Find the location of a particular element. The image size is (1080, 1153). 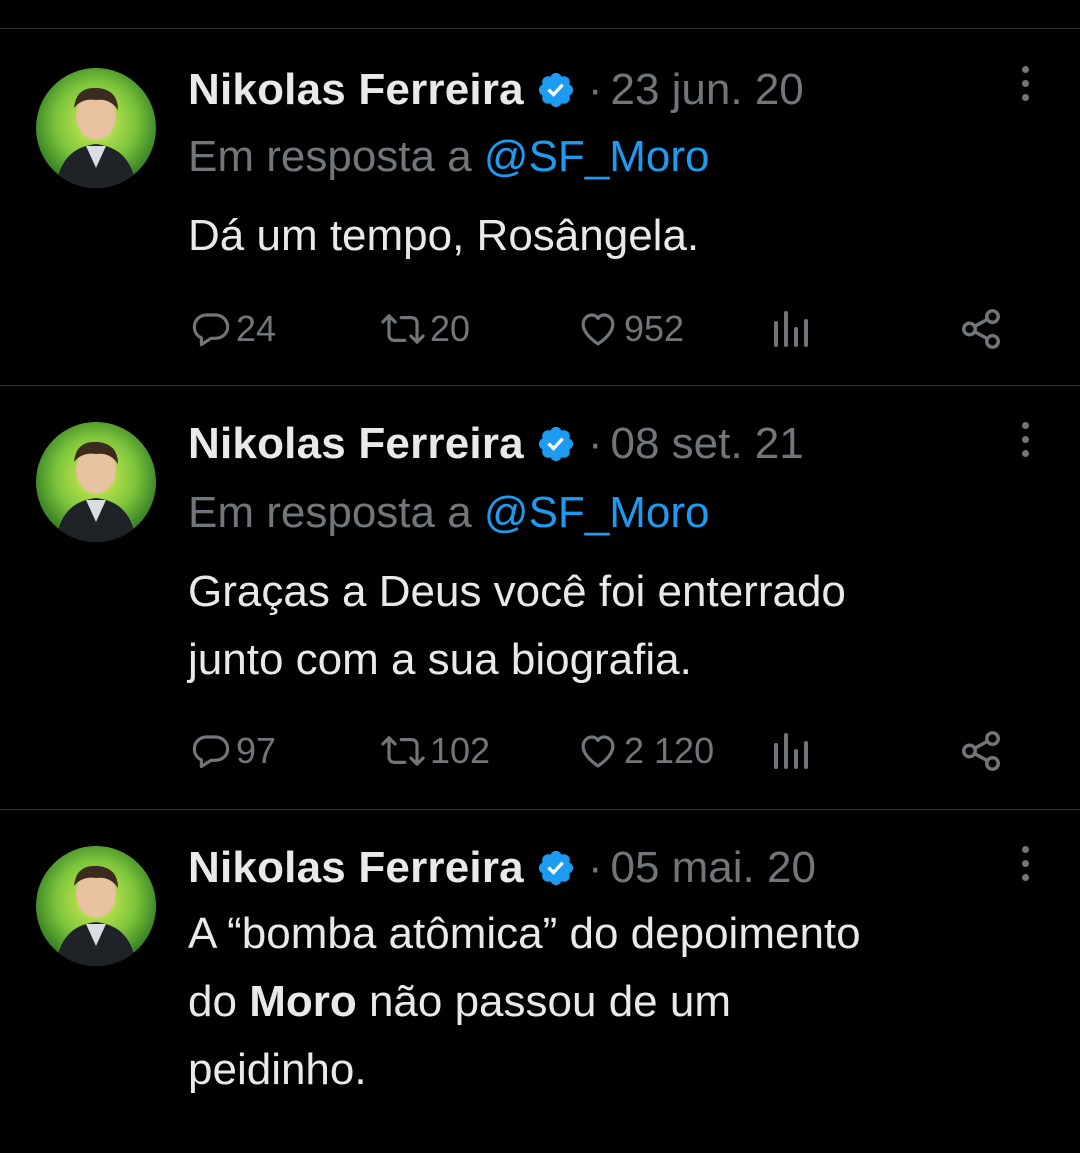

tweet-header: Nikolas Ferreira · 08 set. 21 is located at coordinates (496, 444).